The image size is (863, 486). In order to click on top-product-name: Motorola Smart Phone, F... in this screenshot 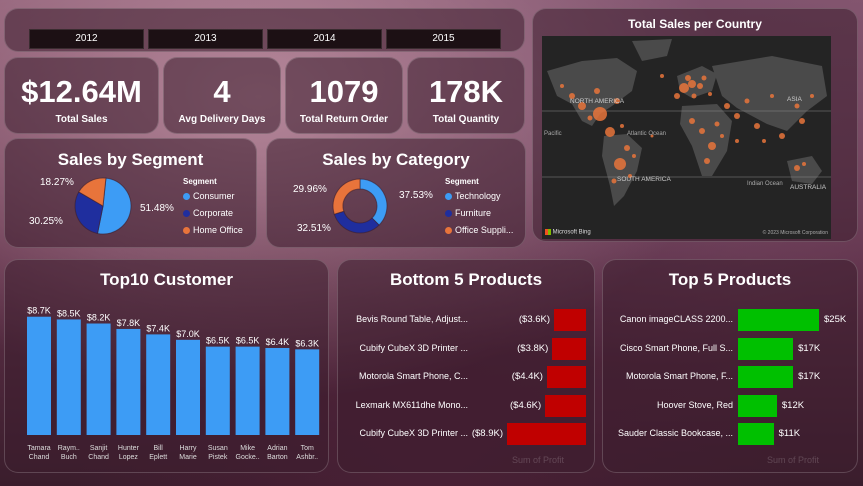, I will do `click(679, 376)`.